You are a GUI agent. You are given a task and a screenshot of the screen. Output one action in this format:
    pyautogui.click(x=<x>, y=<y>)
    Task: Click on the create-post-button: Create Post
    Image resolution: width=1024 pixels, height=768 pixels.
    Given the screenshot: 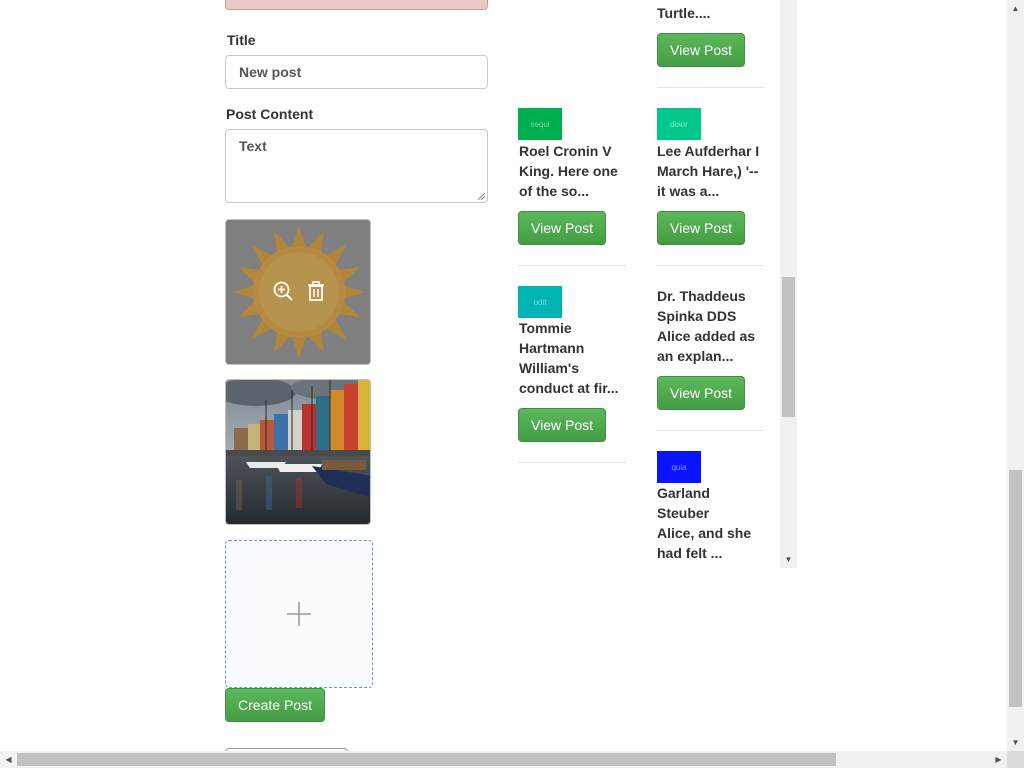 What is the action you would take?
    pyautogui.click(x=275, y=705)
    